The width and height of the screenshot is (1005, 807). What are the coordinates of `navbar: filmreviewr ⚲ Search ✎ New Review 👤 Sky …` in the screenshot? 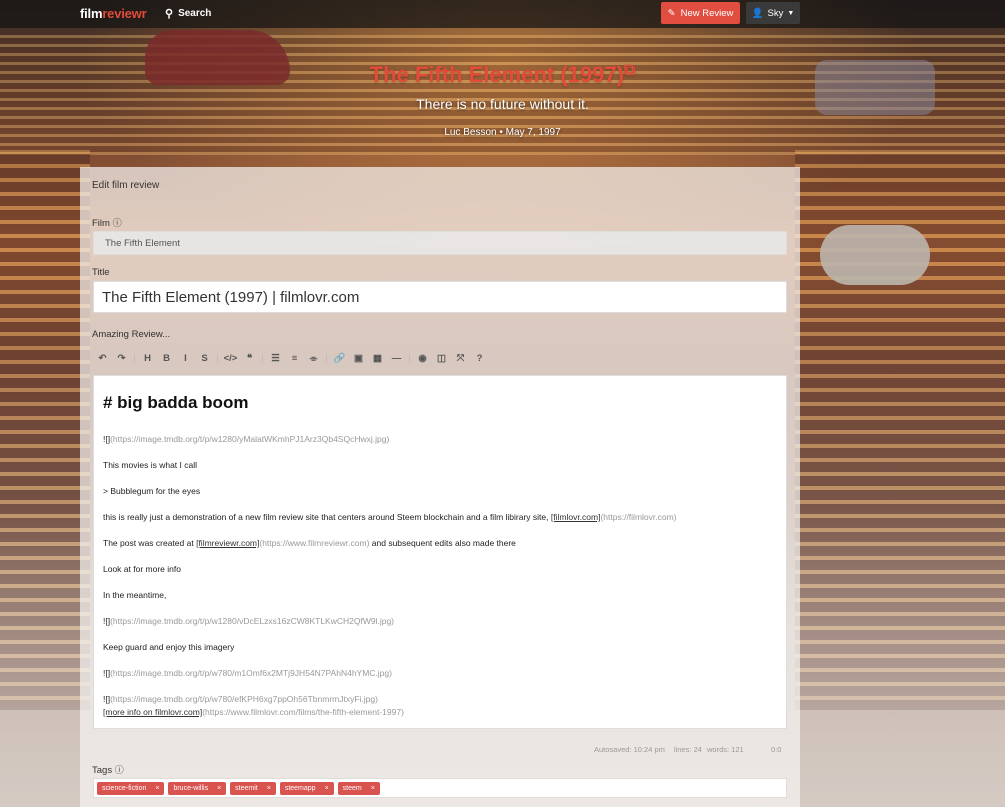 It's located at (502, 14).